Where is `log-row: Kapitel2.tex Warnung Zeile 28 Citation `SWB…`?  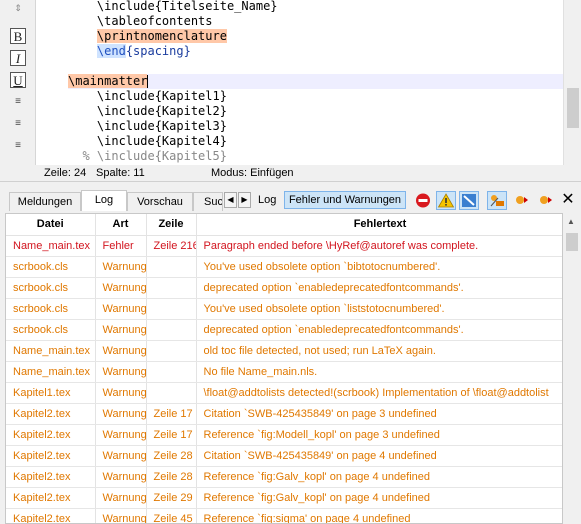 log-row: Kapitel2.tex Warnung Zeile 28 Citation `SWB… is located at coordinates (284, 456).